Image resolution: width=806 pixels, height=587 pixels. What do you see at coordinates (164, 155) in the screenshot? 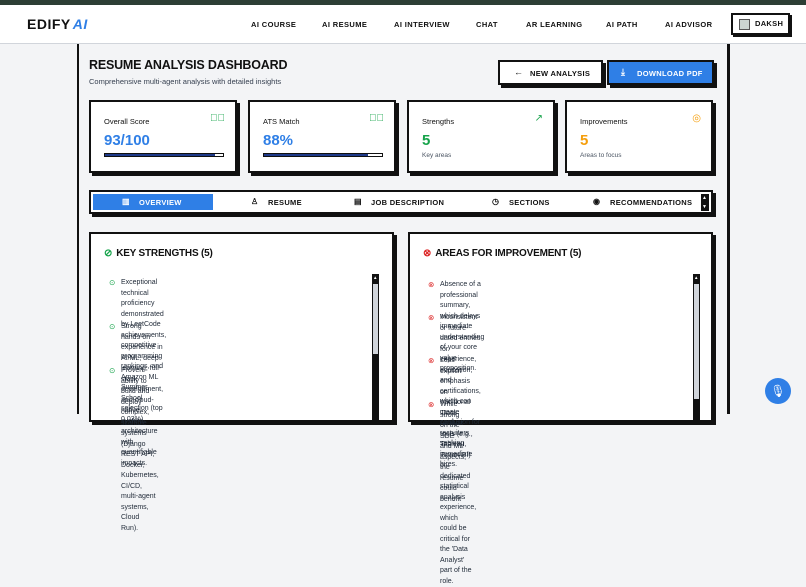
I see `overall-score-progress` at bounding box center [164, 155].